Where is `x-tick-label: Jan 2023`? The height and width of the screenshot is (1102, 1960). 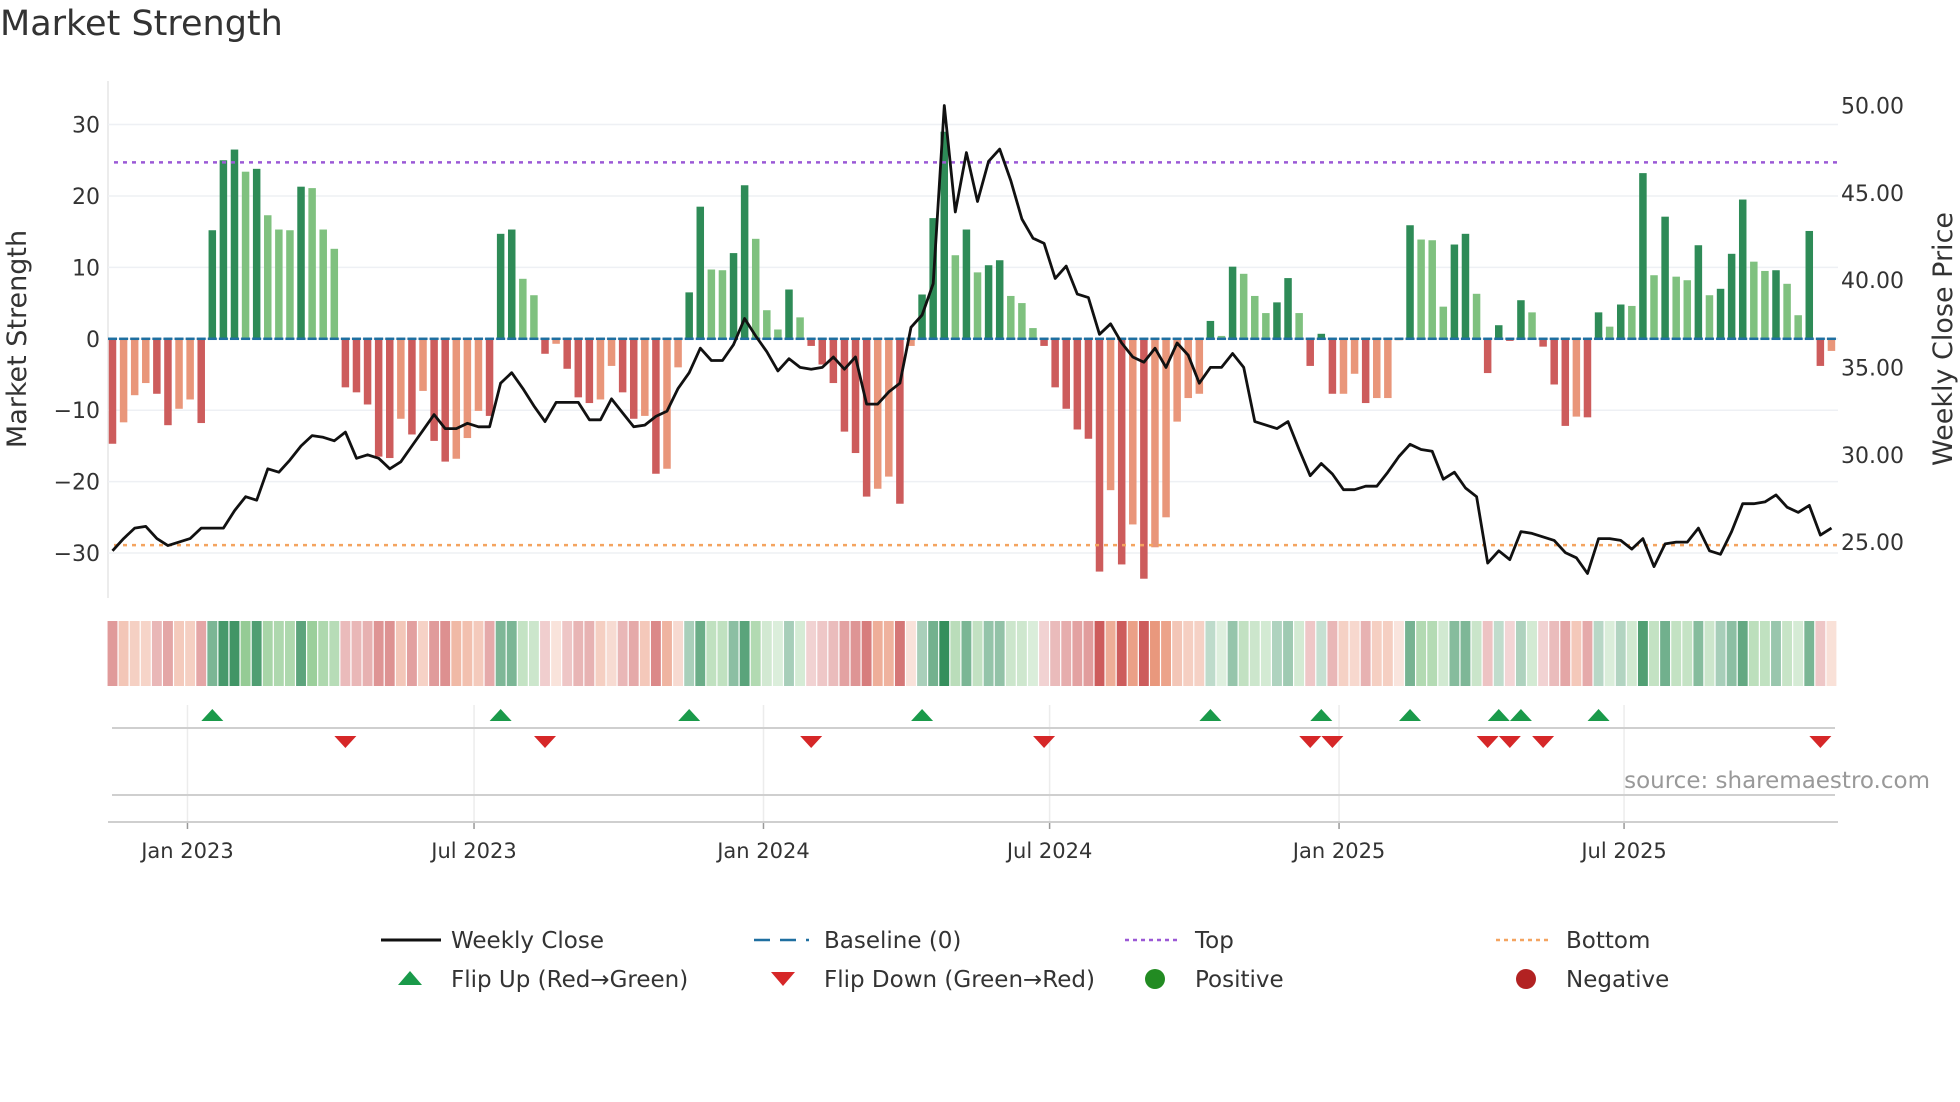 x-tick-label: Jan 2023 is located at coordinates (186, 851).